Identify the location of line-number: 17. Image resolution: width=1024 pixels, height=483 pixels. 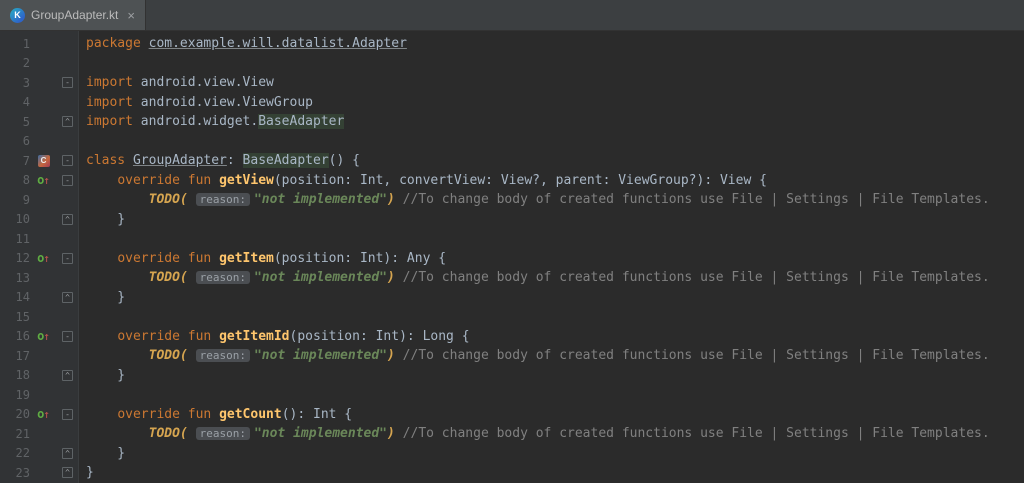
(15, 356).